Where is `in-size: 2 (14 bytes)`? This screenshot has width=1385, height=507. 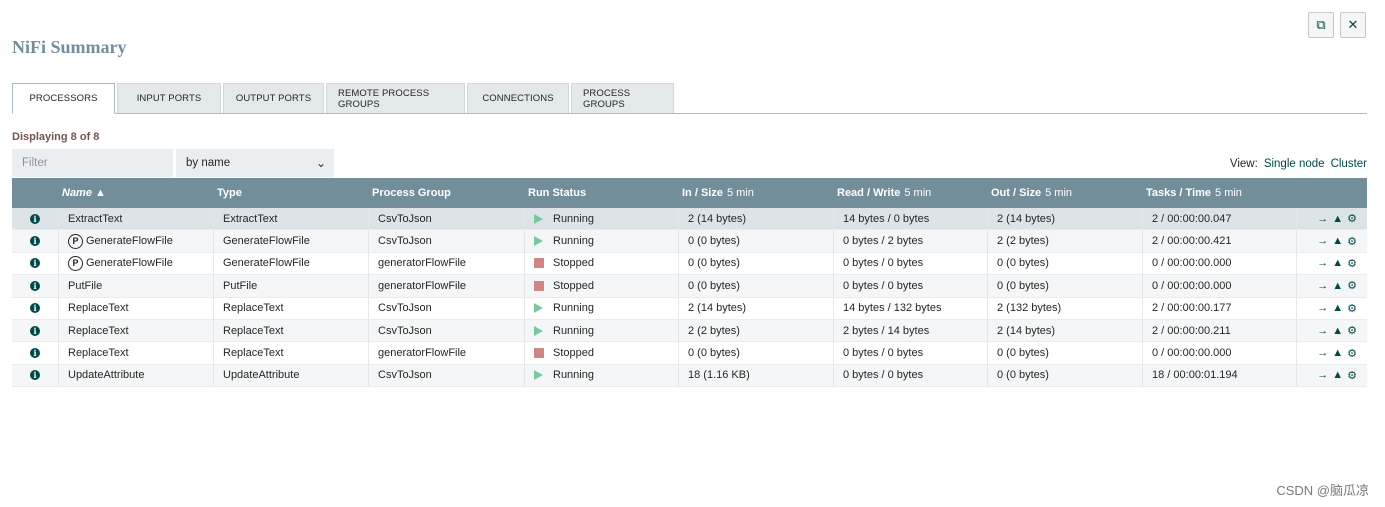 in-size: 2 (14 bytes) is located at coordinates (717, 308).